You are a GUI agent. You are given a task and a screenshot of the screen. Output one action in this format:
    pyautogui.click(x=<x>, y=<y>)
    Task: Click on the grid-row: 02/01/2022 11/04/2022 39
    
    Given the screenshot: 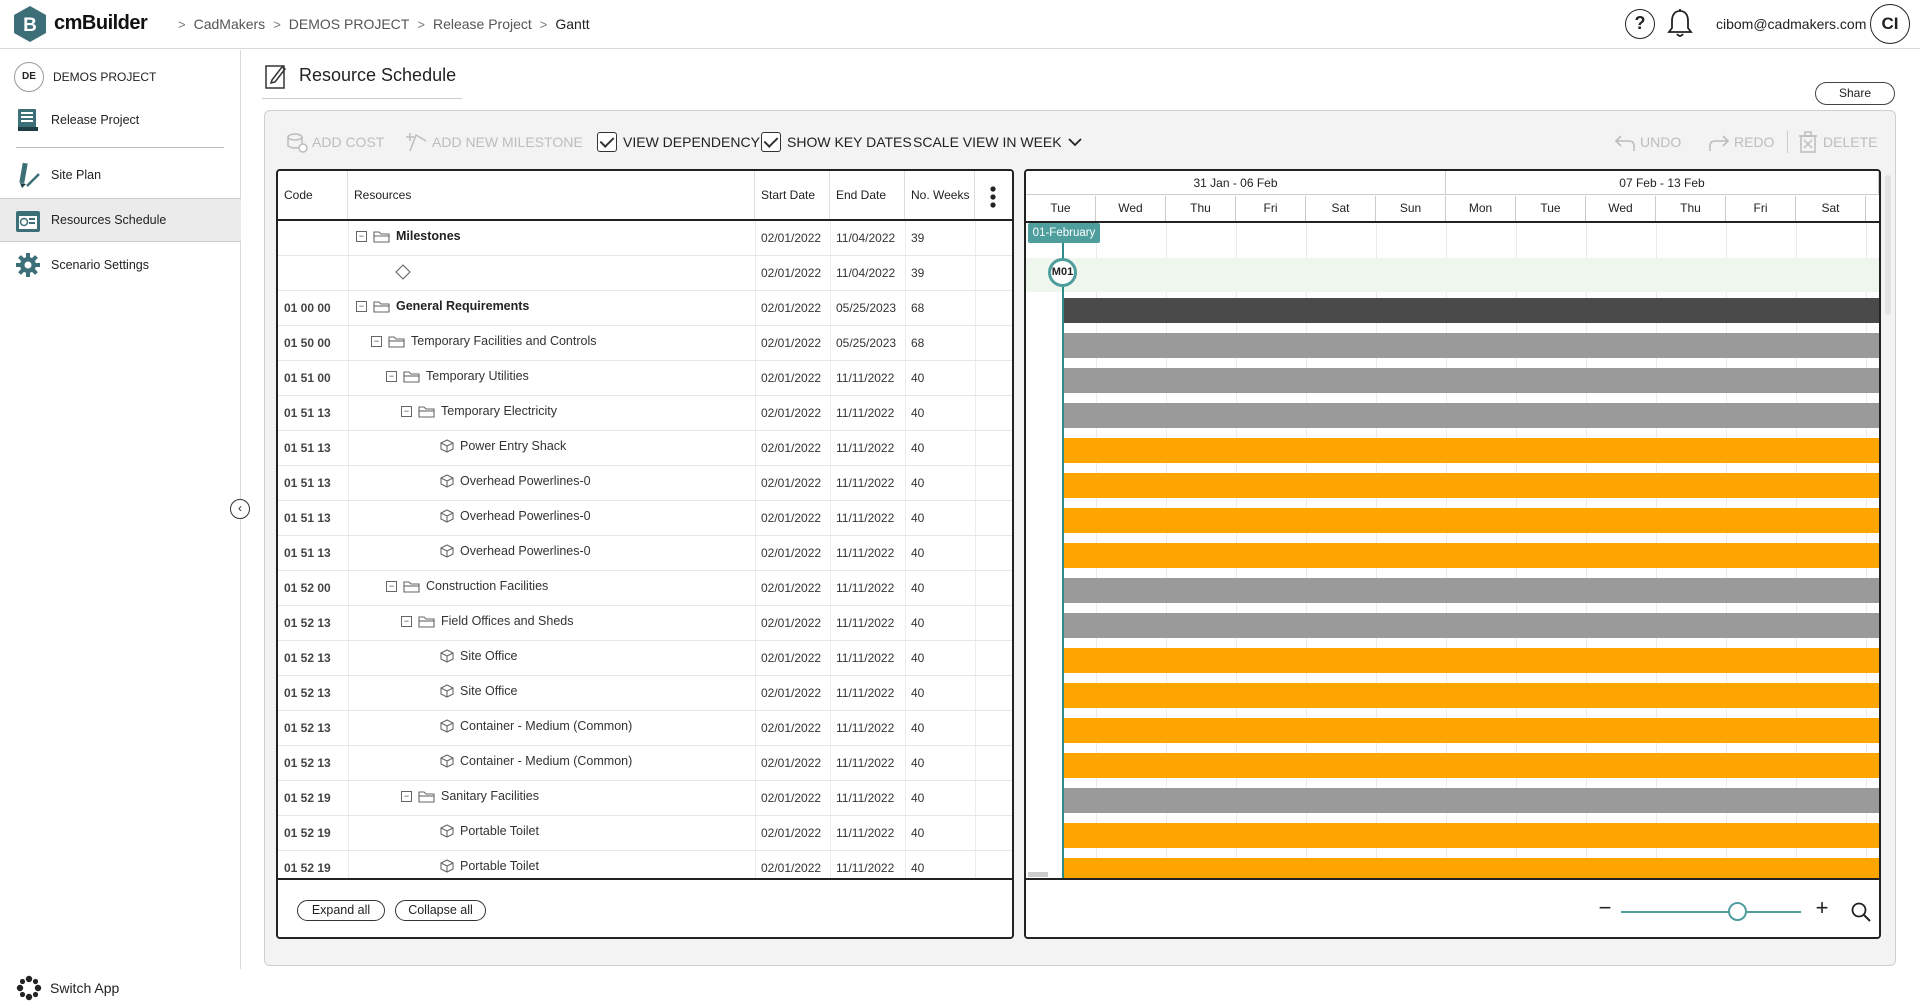 What is the action you would take?
    pyautogui.click(x=645, y=273)
    